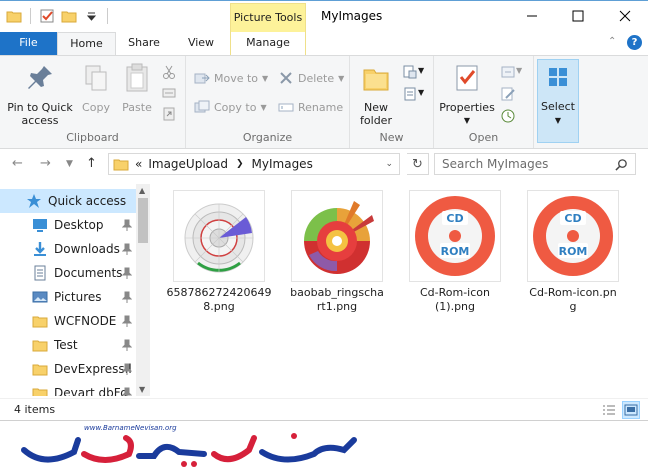  What do you see at coordinates (91, 16) in the screenshot?
I see `customize-dropdown-icon` at bounding box center [91, 16].